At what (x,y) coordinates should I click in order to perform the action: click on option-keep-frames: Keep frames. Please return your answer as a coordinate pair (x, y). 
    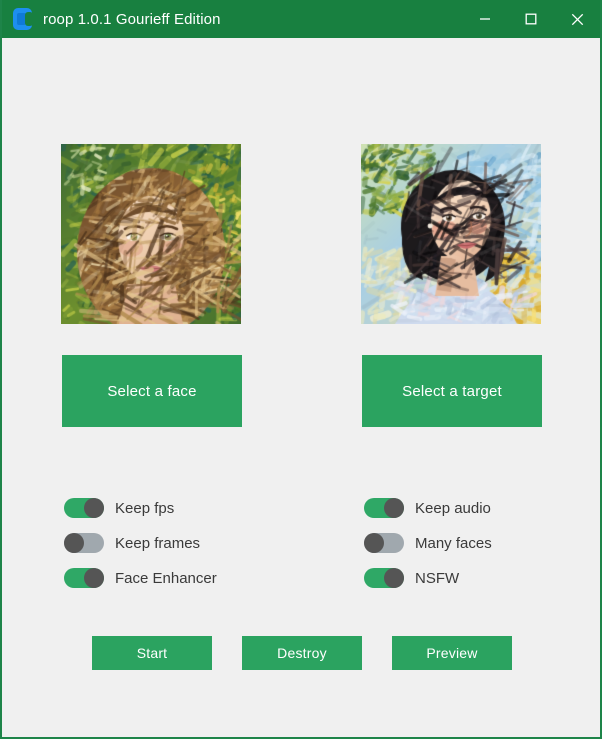
    Looking at the image, I should click on (132, 543).